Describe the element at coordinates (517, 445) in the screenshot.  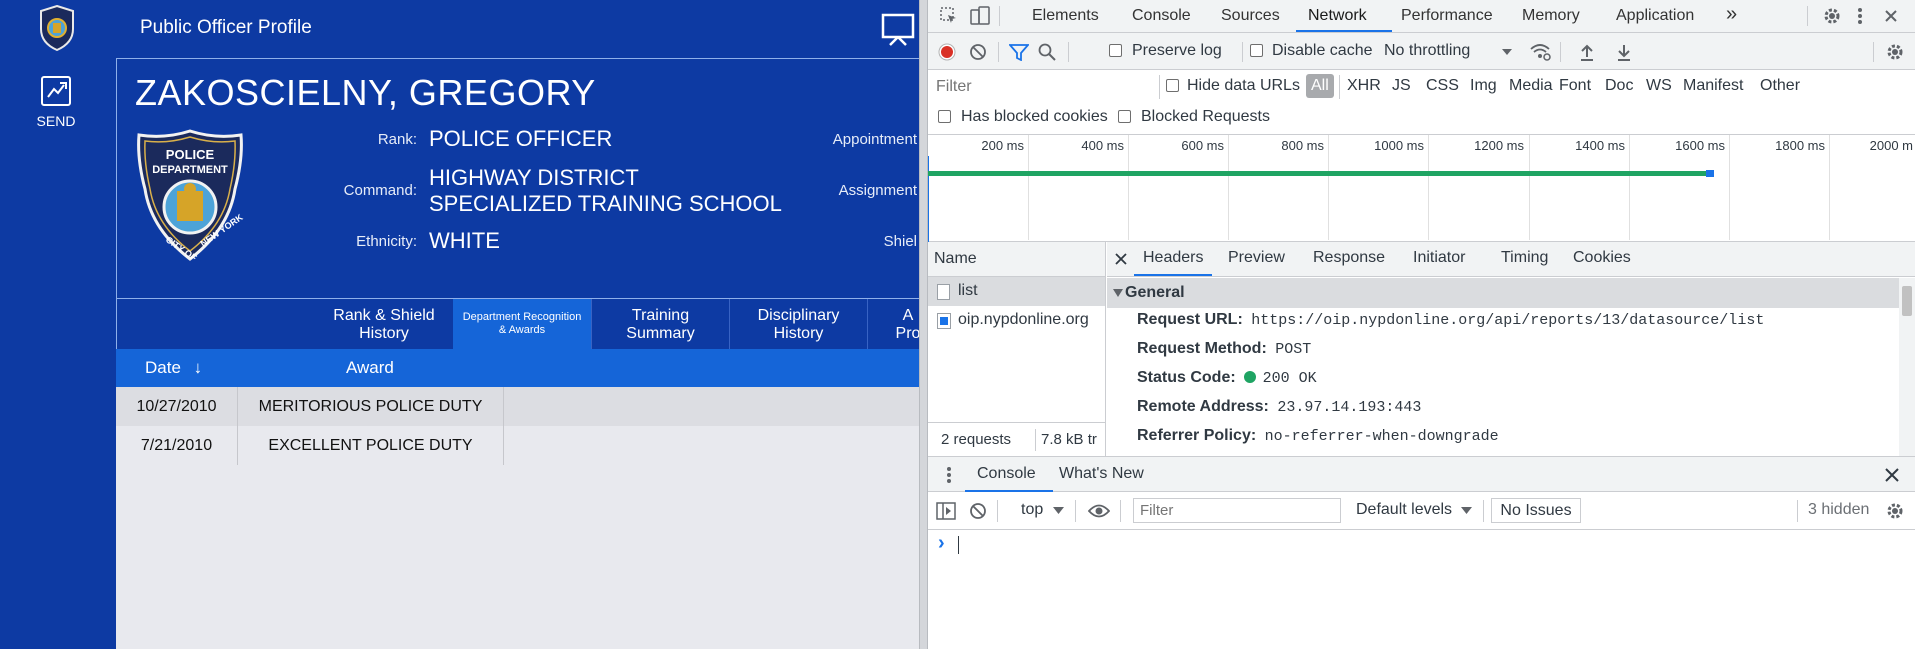
I see `table-row: 7/21/2010 EXCELLENT POLICE DUTY` at that location.